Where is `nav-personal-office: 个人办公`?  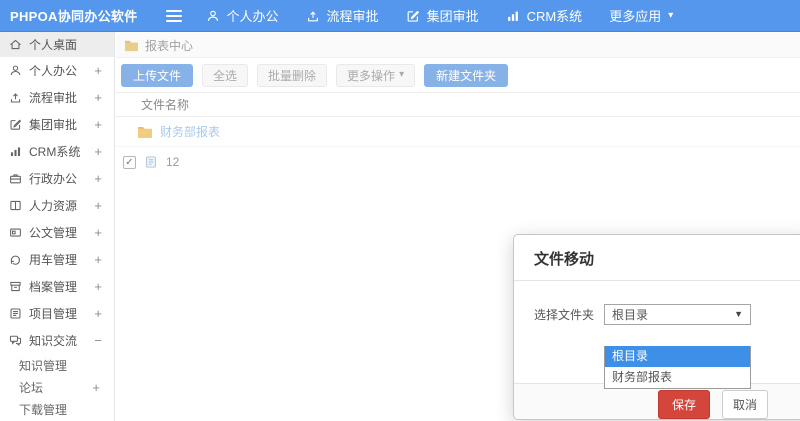 nav-personal-office: 个人办公 is located at coordinates (242, 15).